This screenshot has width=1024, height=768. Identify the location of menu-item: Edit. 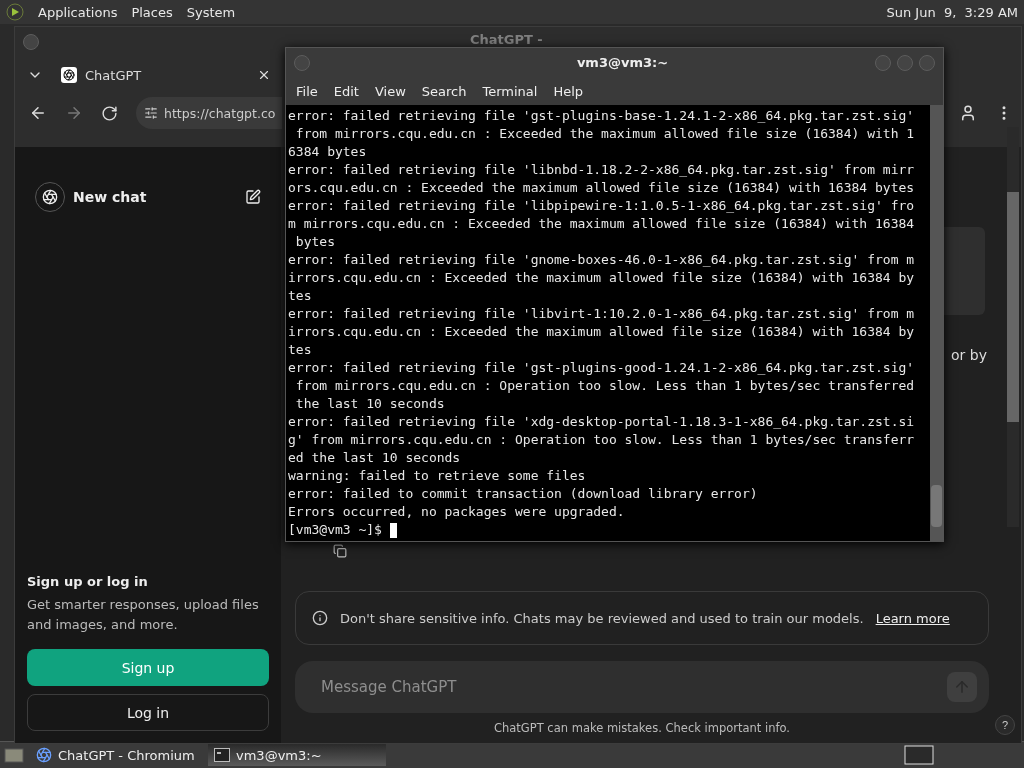
(346, 91).